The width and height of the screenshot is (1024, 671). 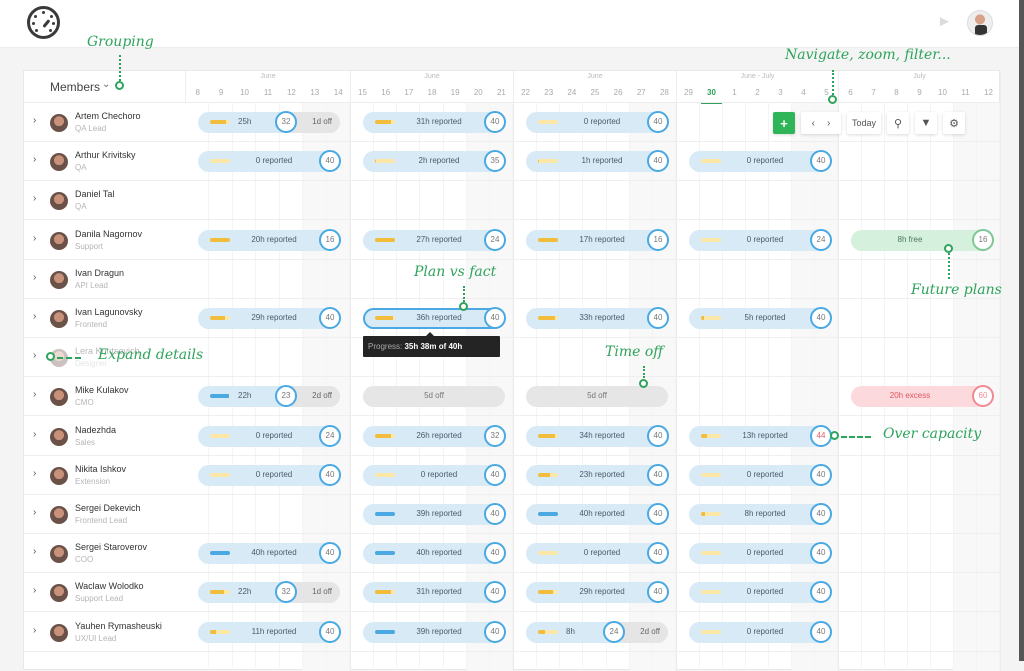 What do you see at coordinates (597, 239) in the screenshot?
I see `plan-bar: 17h reported 16` at bounding box center [597, 239].